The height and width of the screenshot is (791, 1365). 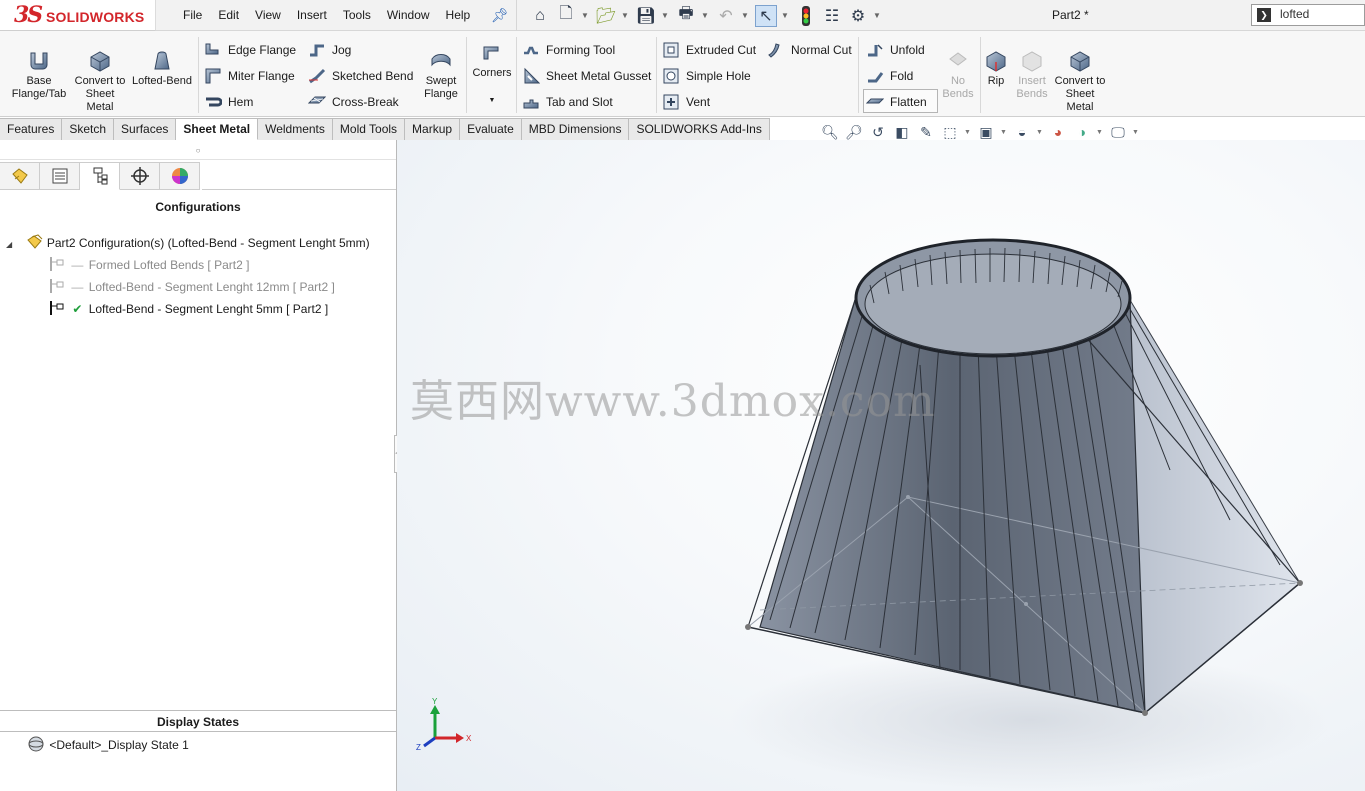 What do you see at coordinates (1040, 132) in the screenshot?
I see `hide-show-dropdown-icon: ▼` at bounding box center [1040, 132].